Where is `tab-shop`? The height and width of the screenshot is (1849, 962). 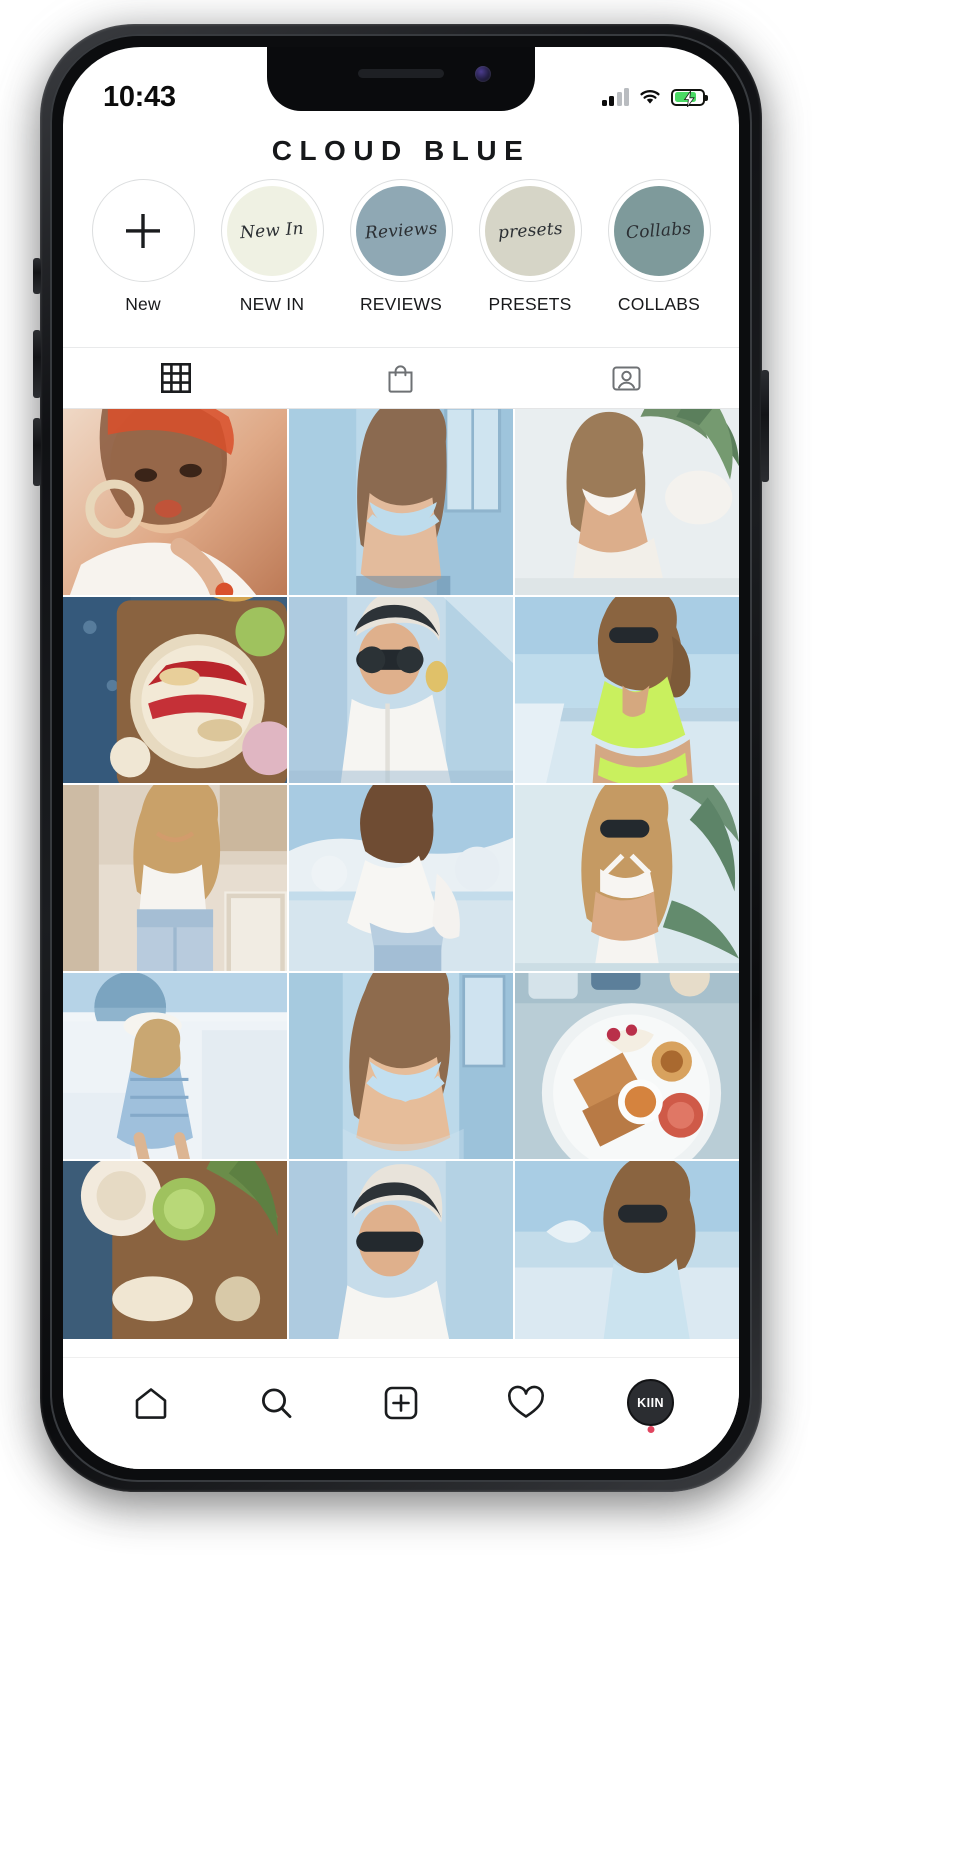 tab-shop is located at coordinates (400, 378).